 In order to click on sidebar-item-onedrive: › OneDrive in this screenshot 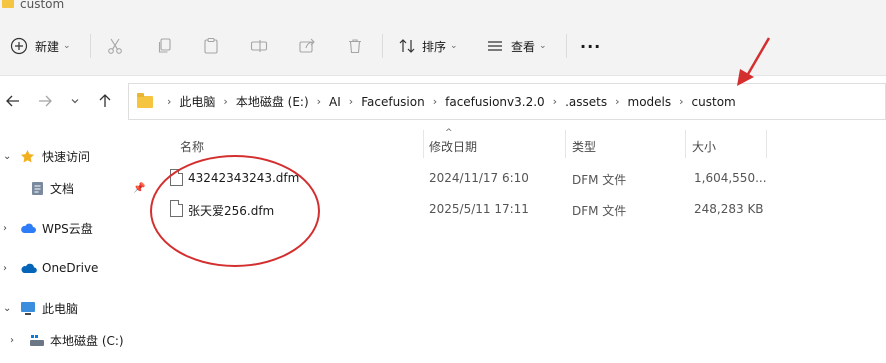, I will do `click(75, 268)`.